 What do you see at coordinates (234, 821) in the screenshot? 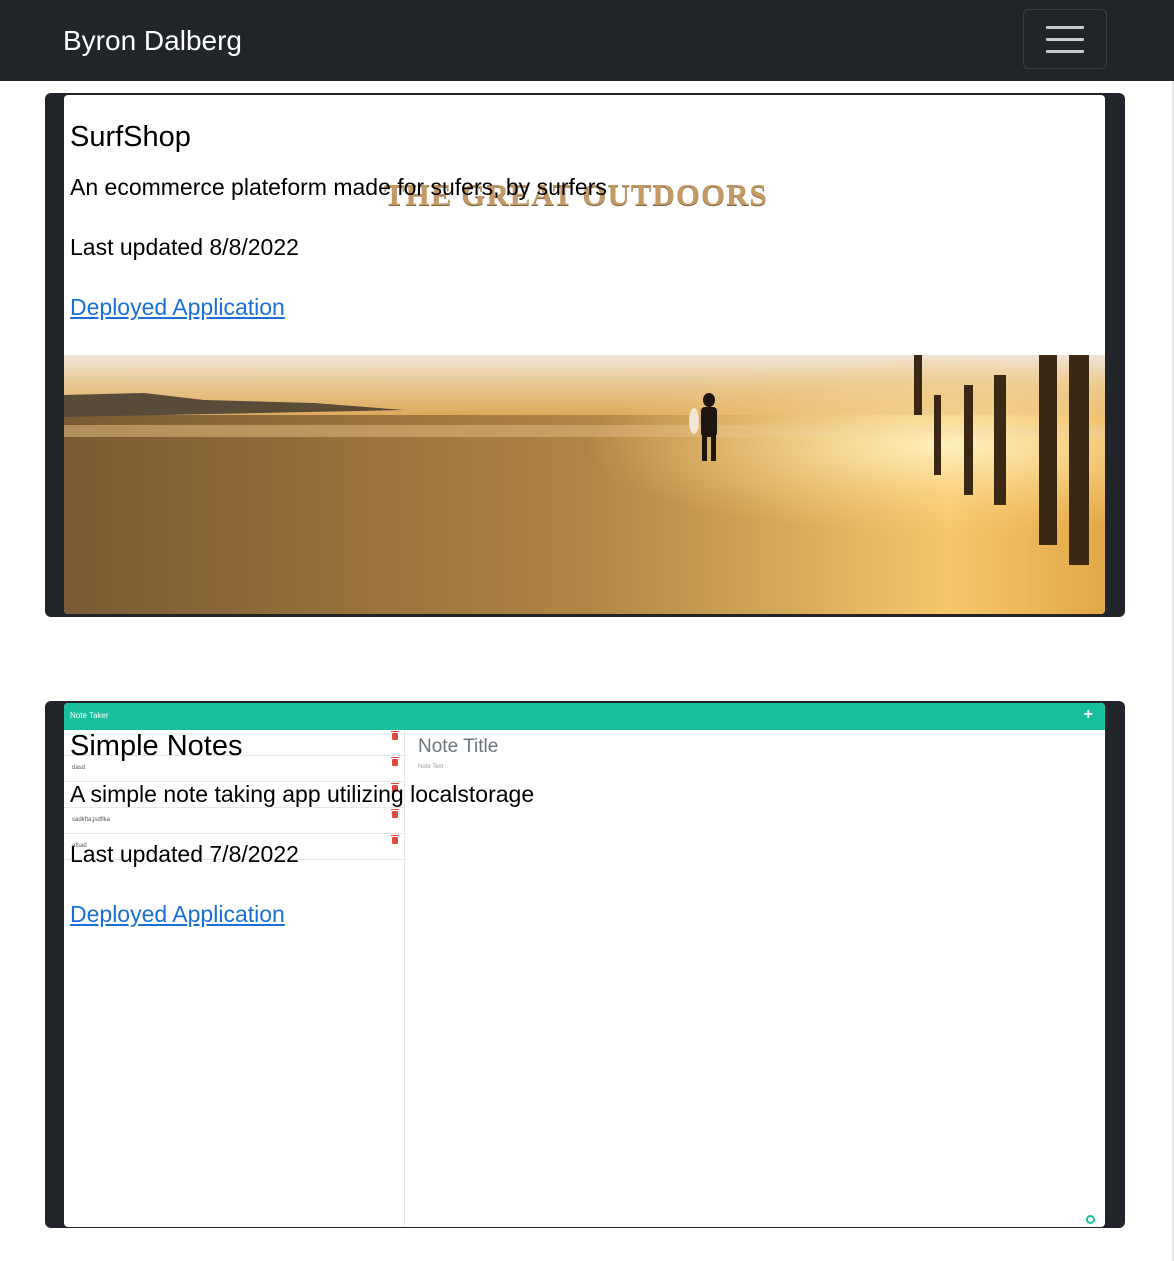
I see `note-item: sadkfta;jsdflka` at bounding box center [234, 821].